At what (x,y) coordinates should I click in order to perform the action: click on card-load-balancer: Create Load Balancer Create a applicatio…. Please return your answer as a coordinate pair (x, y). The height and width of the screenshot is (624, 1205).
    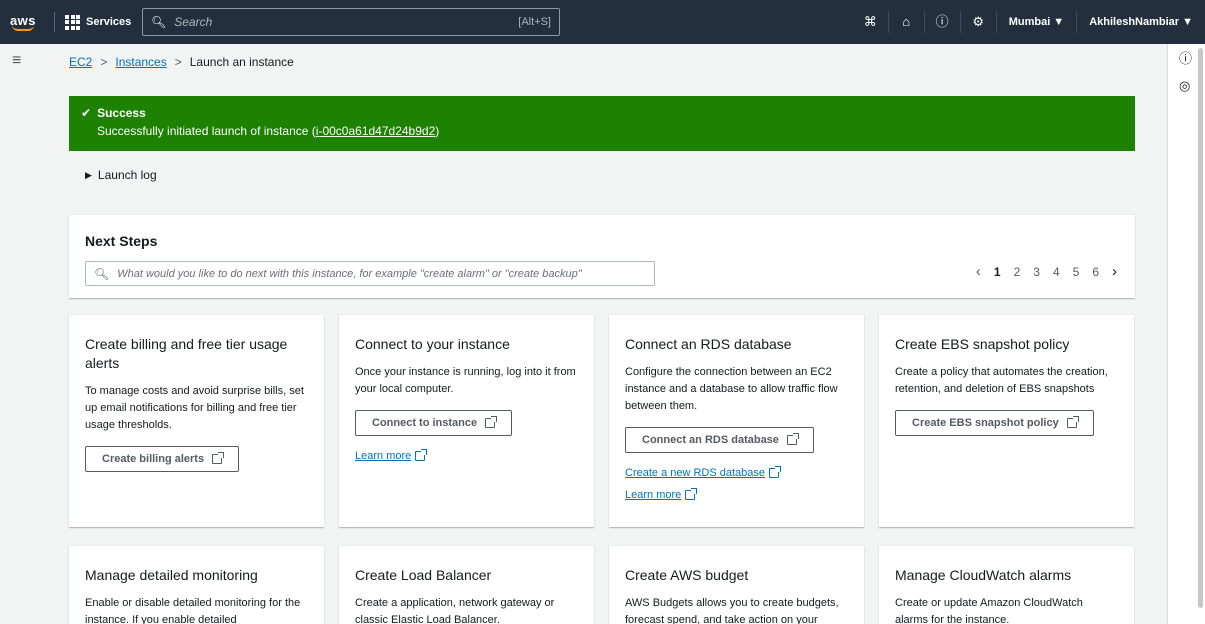
    Looking at the image, I should click on (466, 584).